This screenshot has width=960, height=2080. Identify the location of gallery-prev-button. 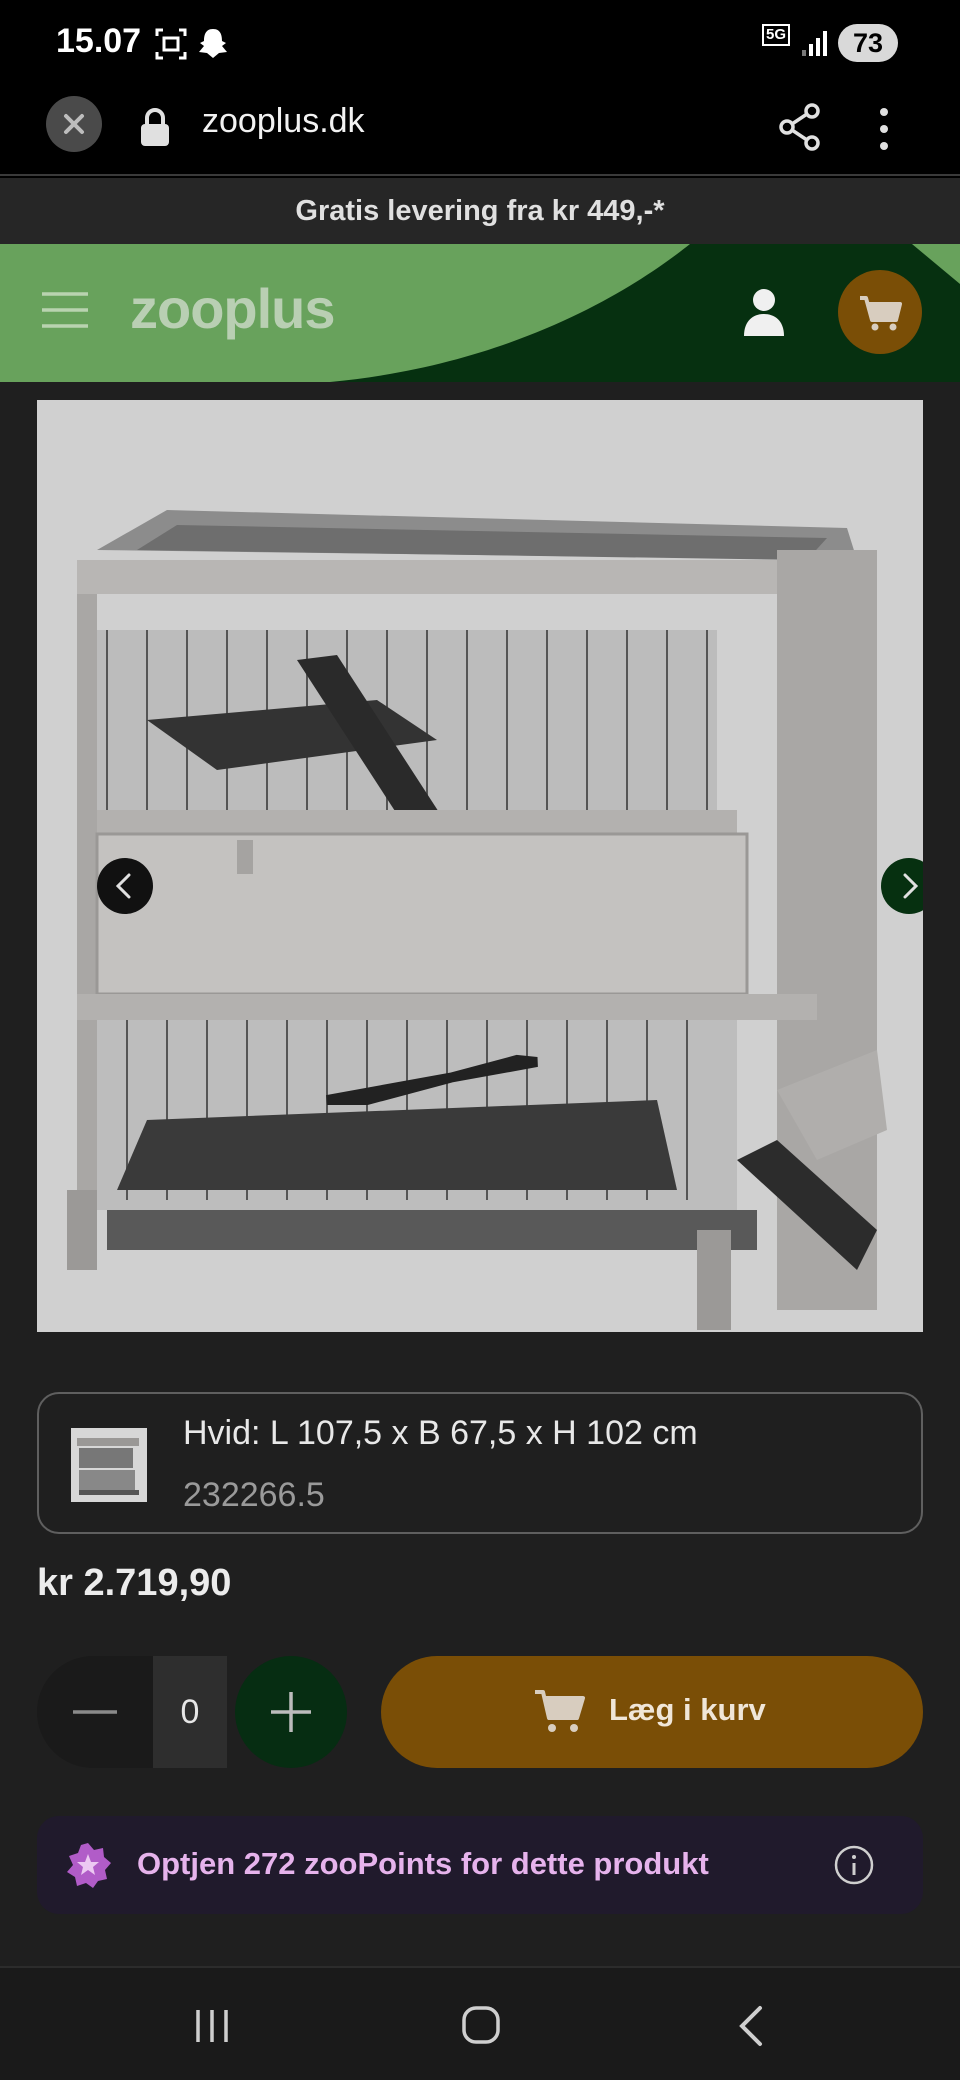
(125, 886).